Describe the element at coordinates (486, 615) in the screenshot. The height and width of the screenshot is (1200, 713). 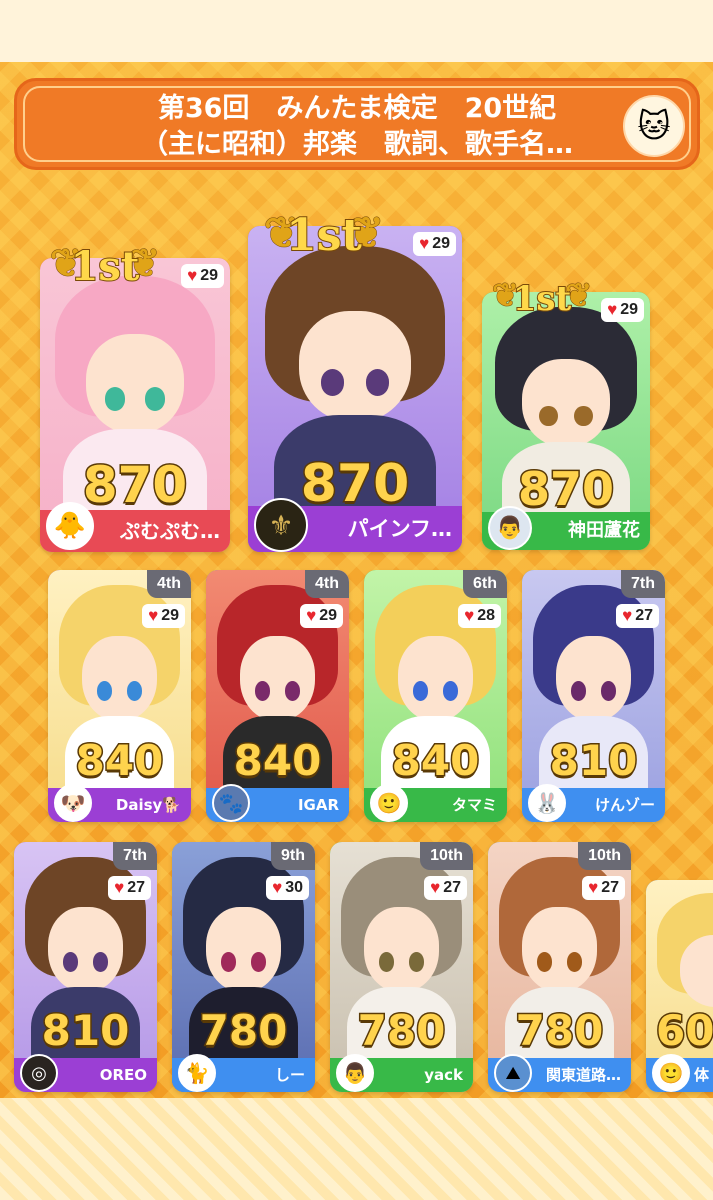
I see `likes-count: 28` at that location.